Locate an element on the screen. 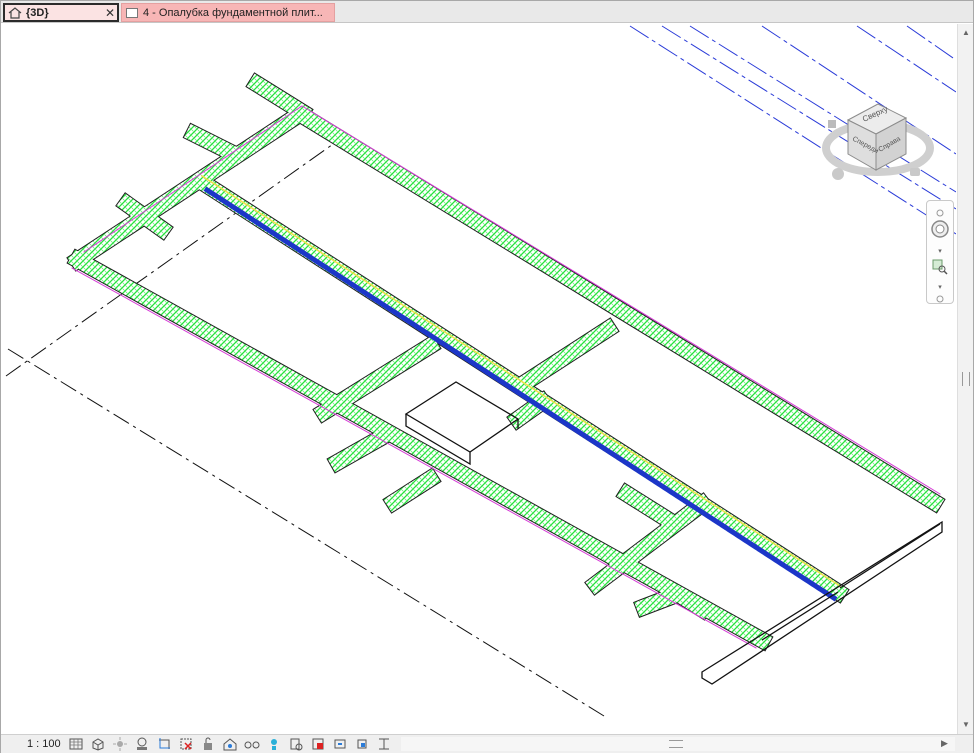  view-control-bar: 1 : 100 ◀ ▶ is located at coordinates (487, 743).